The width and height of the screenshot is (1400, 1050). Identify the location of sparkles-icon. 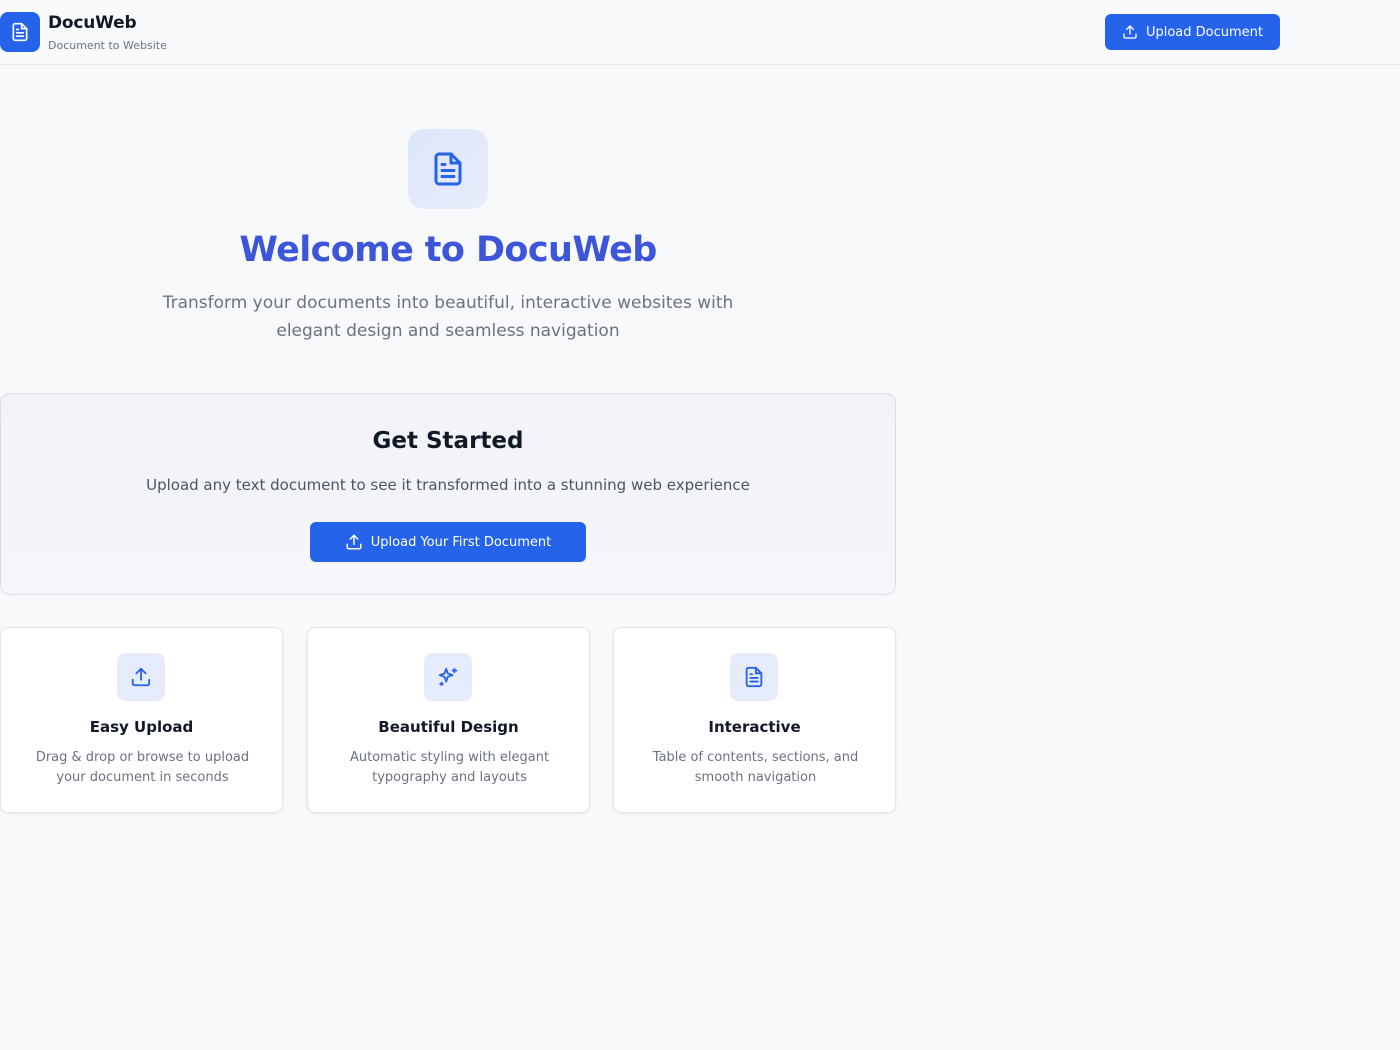
(448, 677).